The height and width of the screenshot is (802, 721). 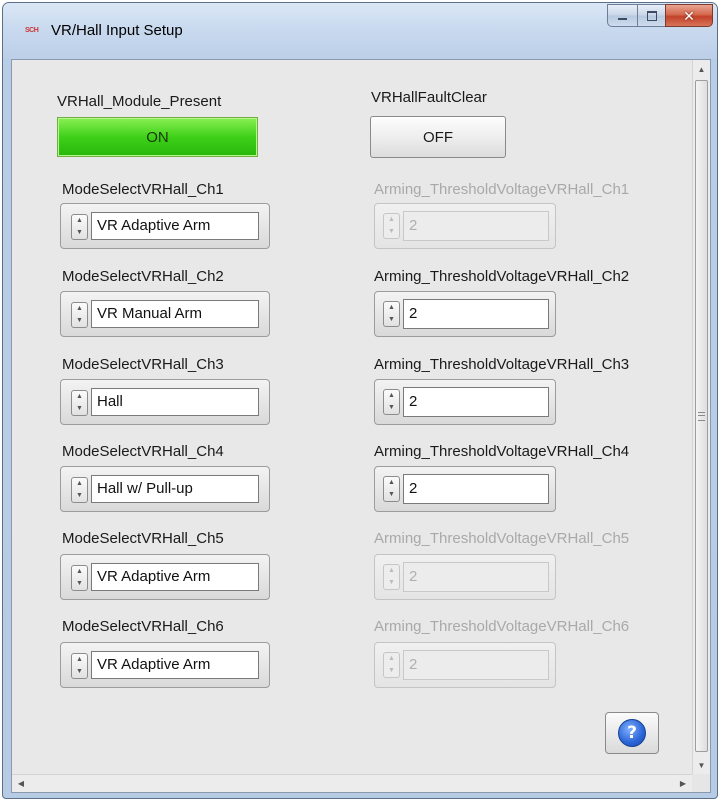 I want to click on mode-ch3-ring: ▲ ▼ Hall, so click(x=165, y=402).